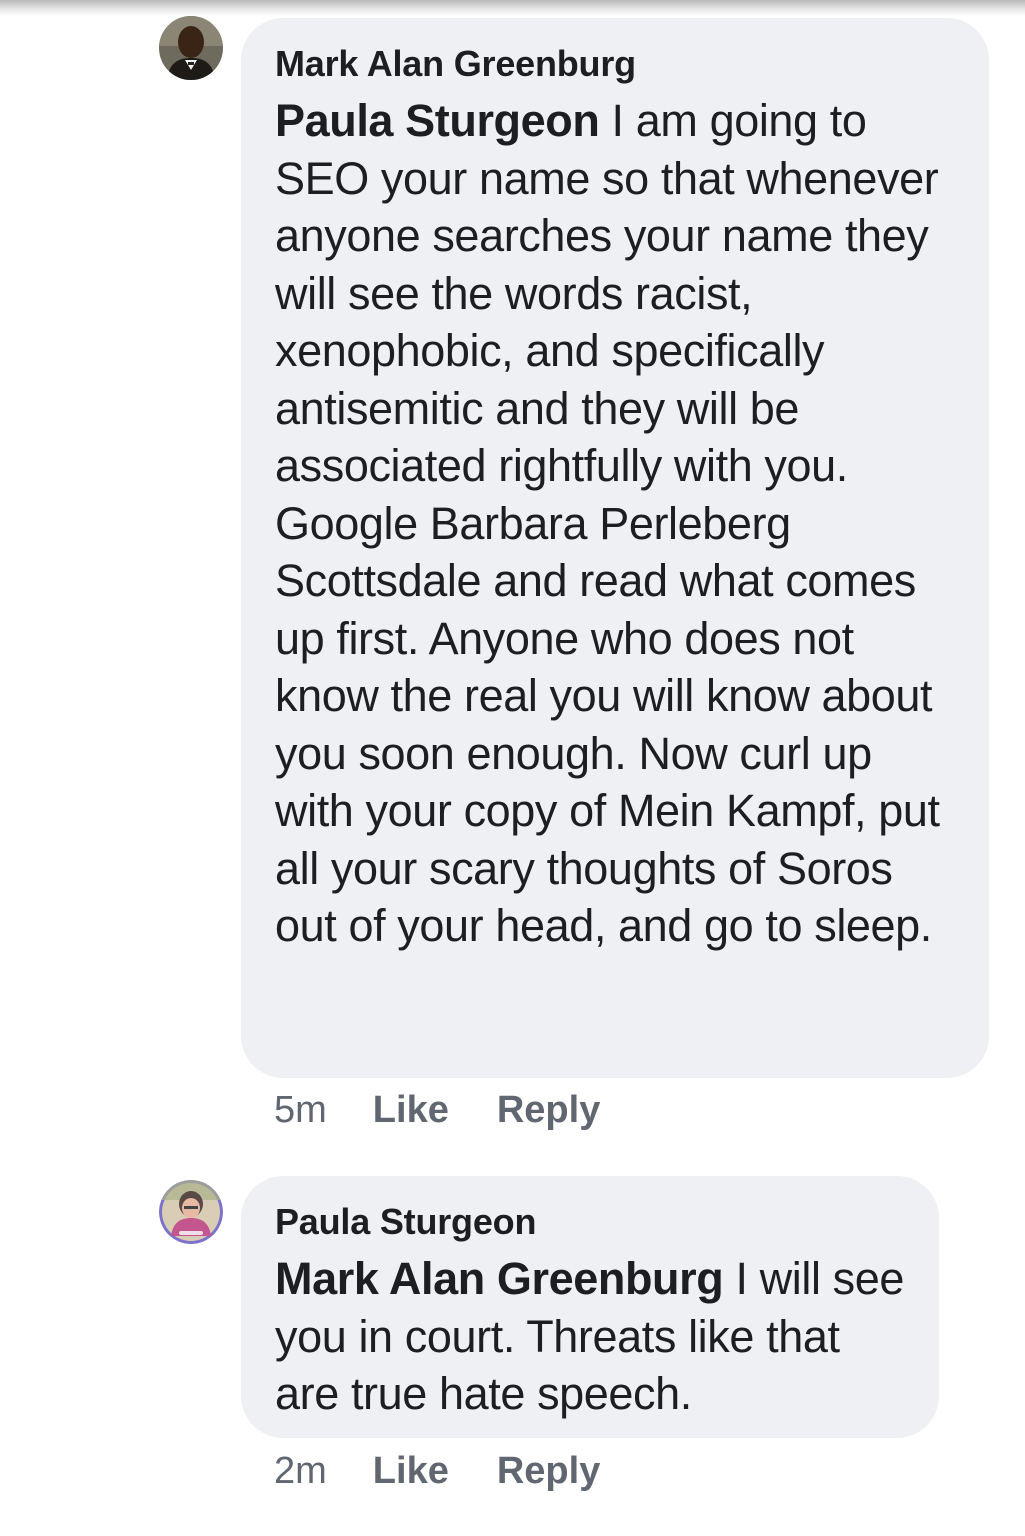  Describe the element at coordinates (615, 64) in the screenshot. I see `comment-author: Mark Alan Greenburg` at that location.